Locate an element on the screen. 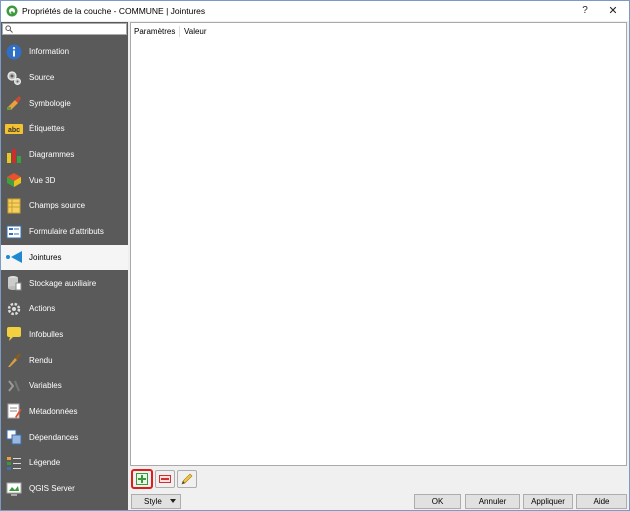  sidebar-item-label: Source is located at coordinates (42, 78).